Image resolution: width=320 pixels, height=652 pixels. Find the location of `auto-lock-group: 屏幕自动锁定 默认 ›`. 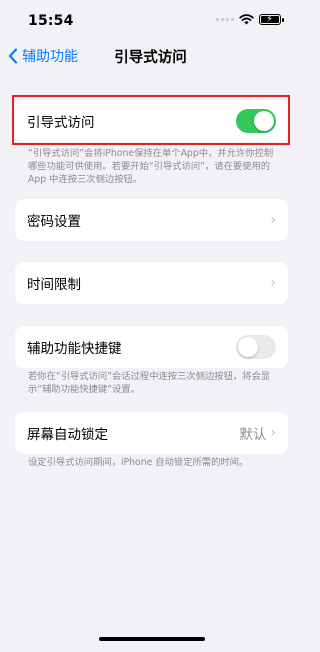

auto-lock-group: 屏幕自动锁定 默认 › is located at coordinates (151, 433).